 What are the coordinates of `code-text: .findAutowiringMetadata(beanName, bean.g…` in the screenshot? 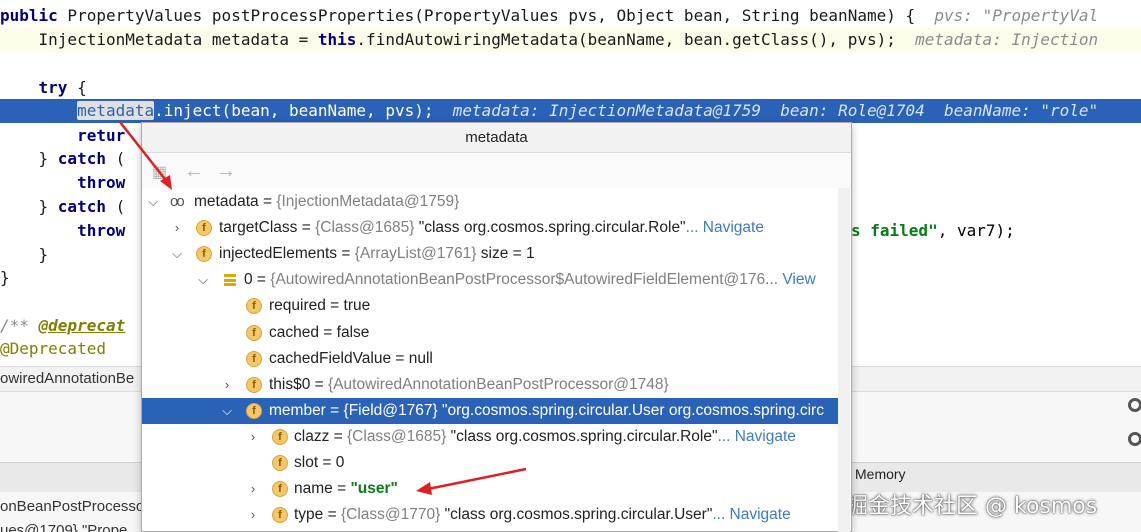 It's located at (626, 39).